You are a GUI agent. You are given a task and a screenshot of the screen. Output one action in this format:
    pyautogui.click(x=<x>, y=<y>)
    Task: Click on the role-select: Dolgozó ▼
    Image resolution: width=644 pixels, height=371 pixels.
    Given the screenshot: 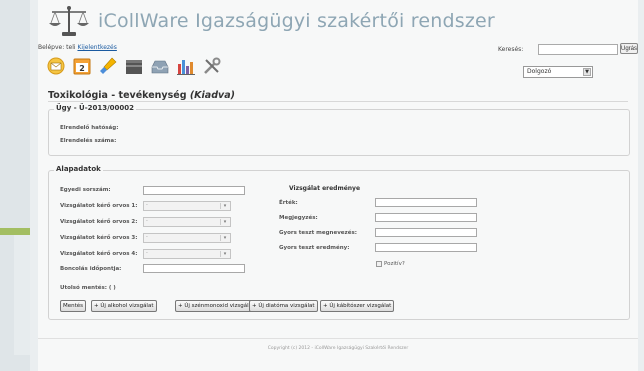 What is the action you would take?
    pyautogui.click(x=558, y=72)
    